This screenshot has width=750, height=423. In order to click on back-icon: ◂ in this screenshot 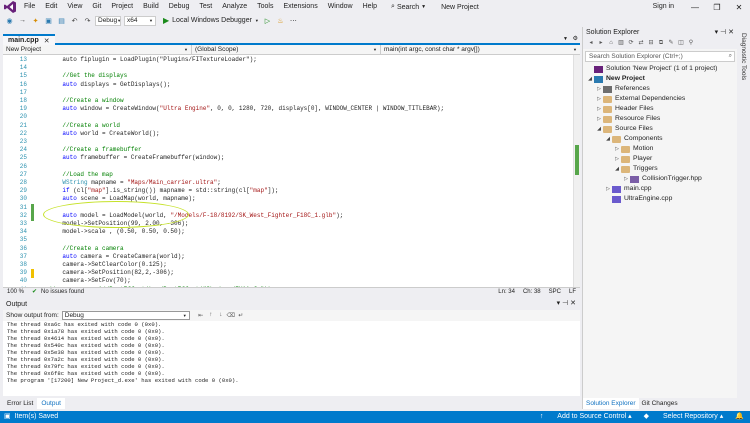, I will do `click(591, 43)`.